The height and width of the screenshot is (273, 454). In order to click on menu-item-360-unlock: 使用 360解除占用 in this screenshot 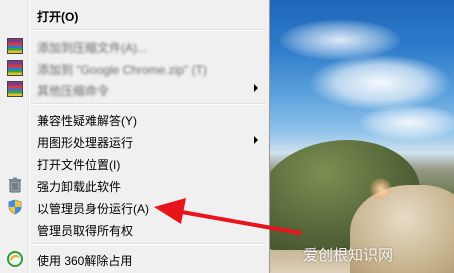, I will do `click(134, 259)`.